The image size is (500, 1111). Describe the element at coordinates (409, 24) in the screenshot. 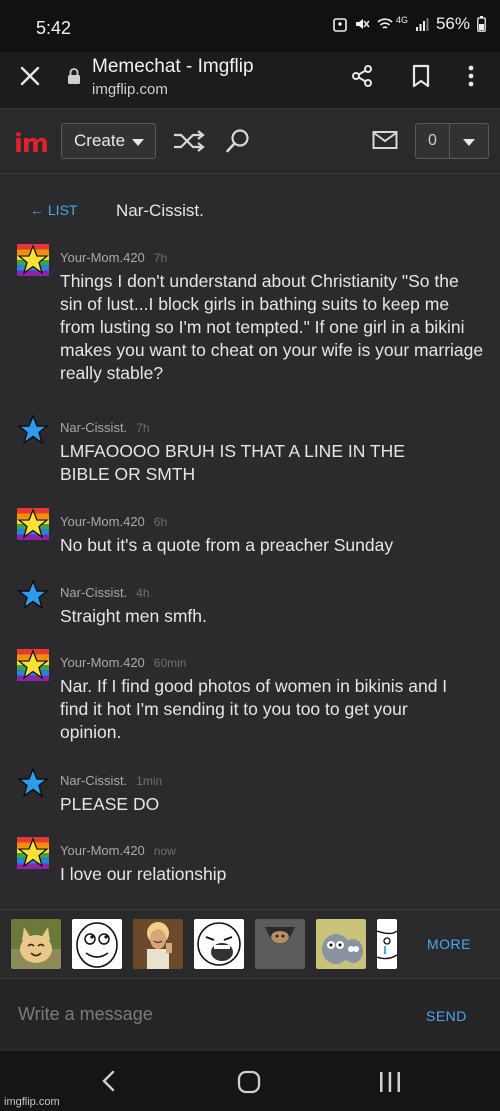

I see `status-icons: 4G 56%` at that location.